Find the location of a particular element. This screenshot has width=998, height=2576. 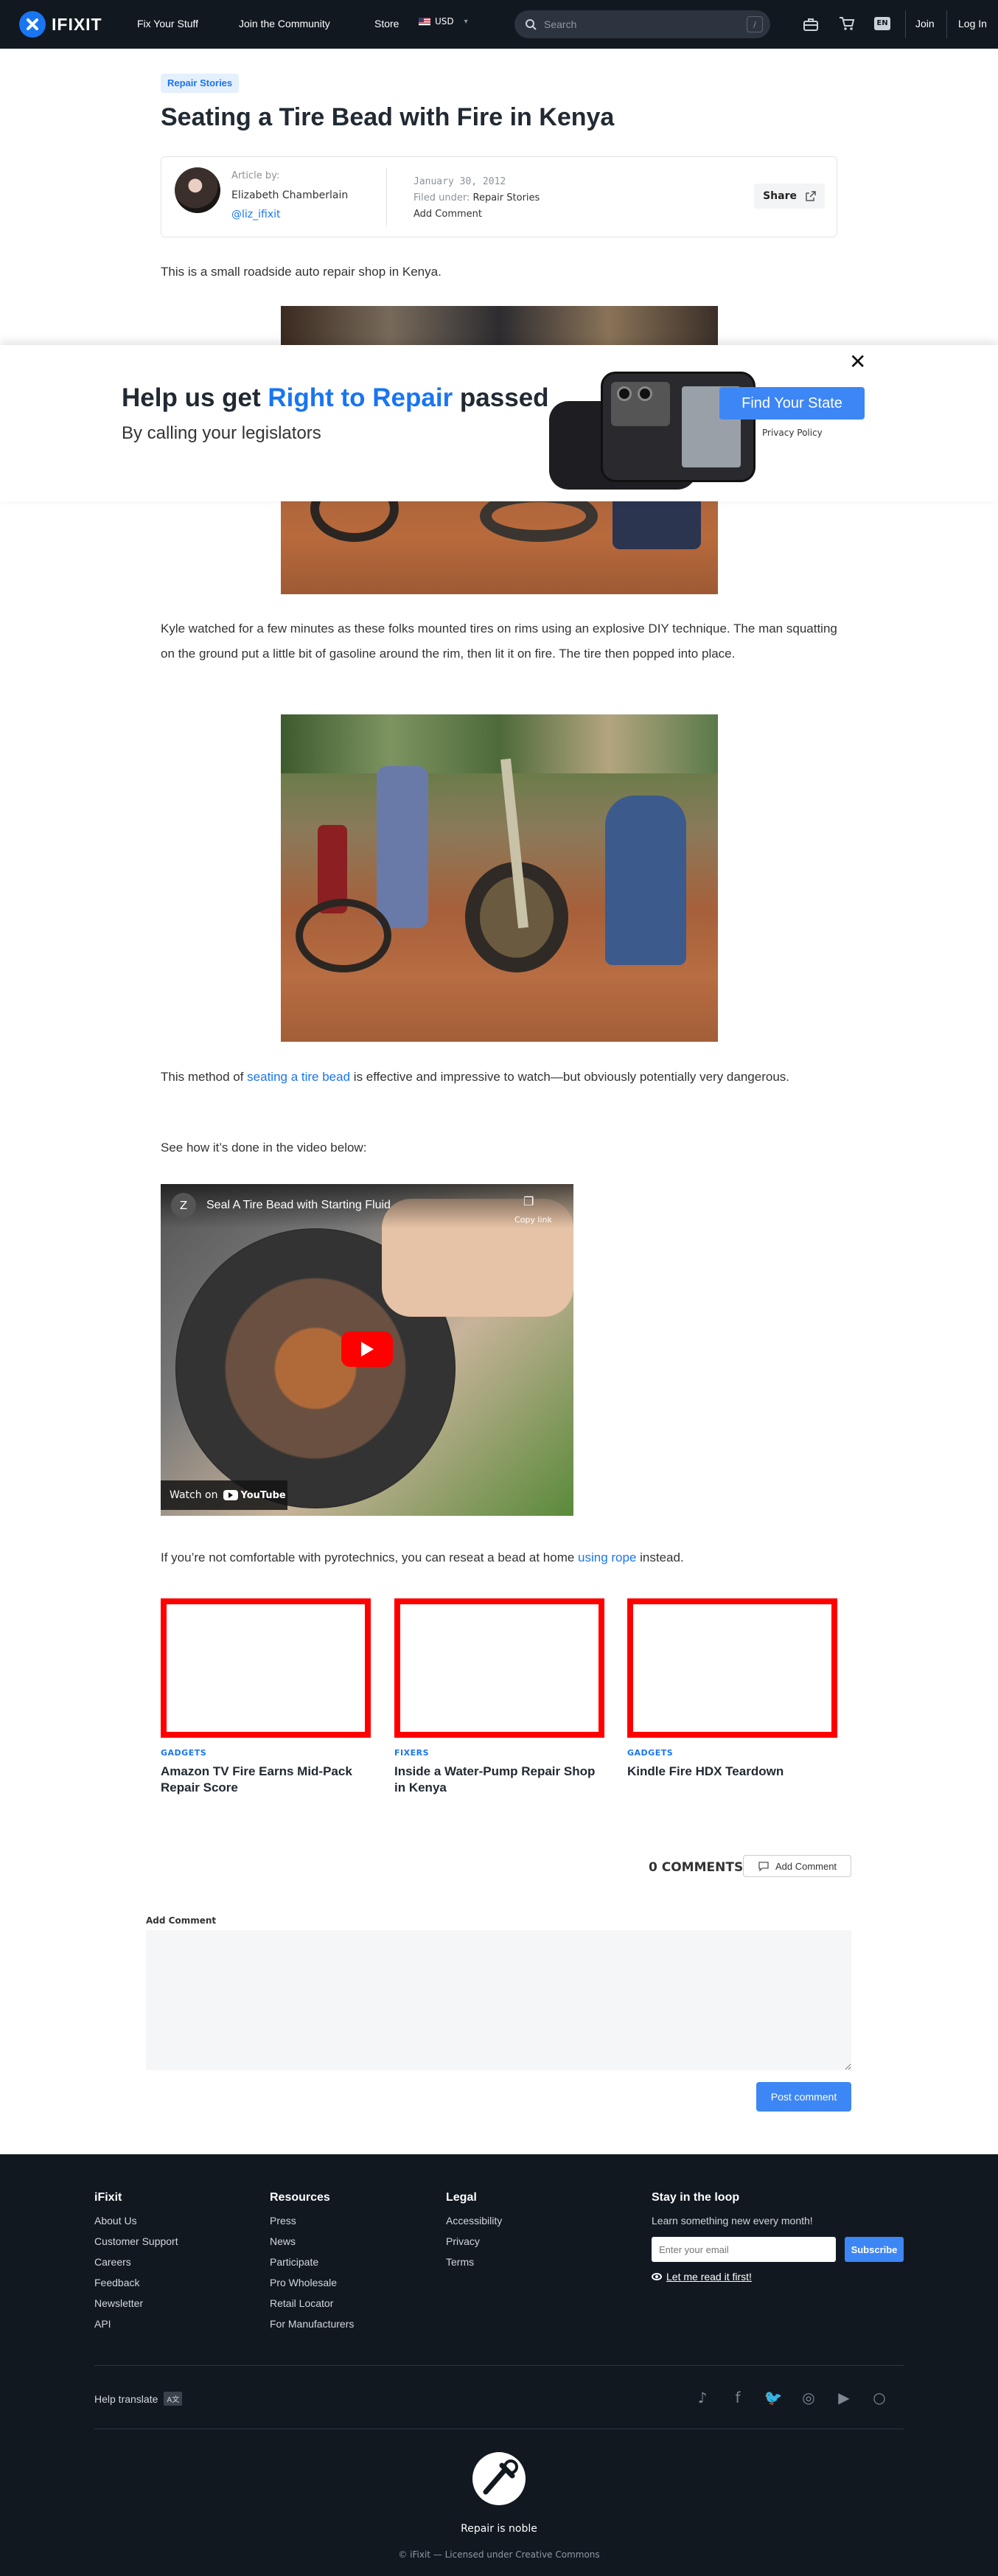

related-card-category: FIXERS is located at coordinates (499, 1753).